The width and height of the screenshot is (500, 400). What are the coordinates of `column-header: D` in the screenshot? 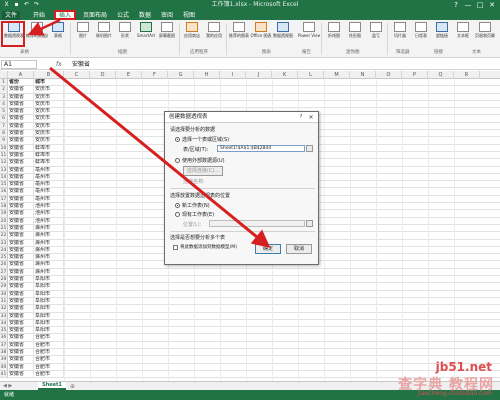 It's located at (103, 75).